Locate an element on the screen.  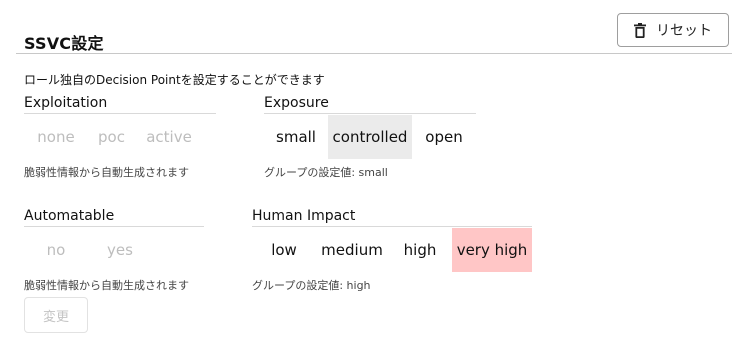
exposure-options: small controlled open is located at coordinates (370, 137).